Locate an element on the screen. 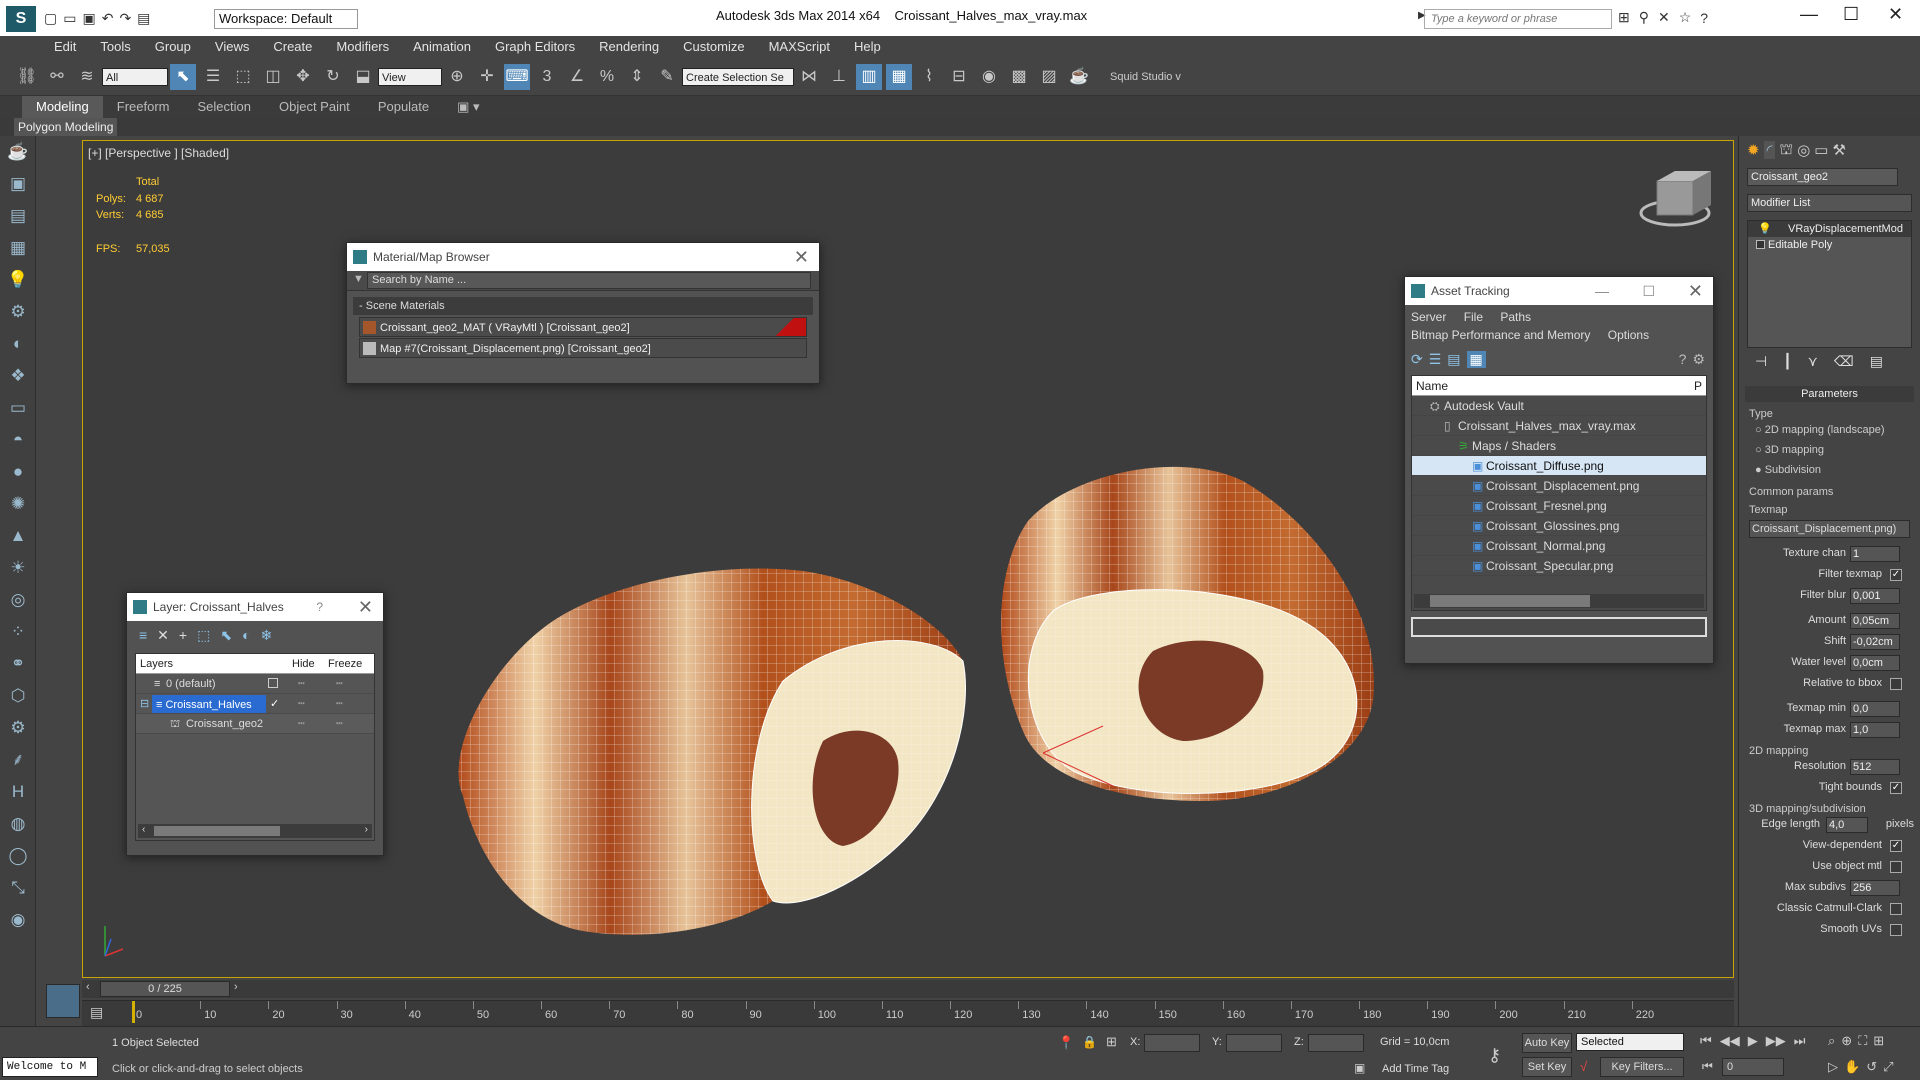 Image resolution: width=1920 pixels, height=1080 pixels. menu-customize: Customize is located at coordinates (713, 47).